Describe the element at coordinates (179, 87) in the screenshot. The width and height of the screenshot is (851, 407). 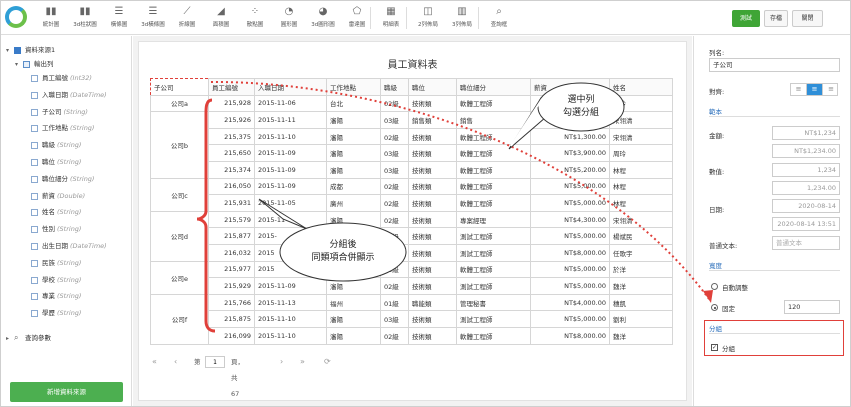
I see `column-header-selected: 子公司` at that location.